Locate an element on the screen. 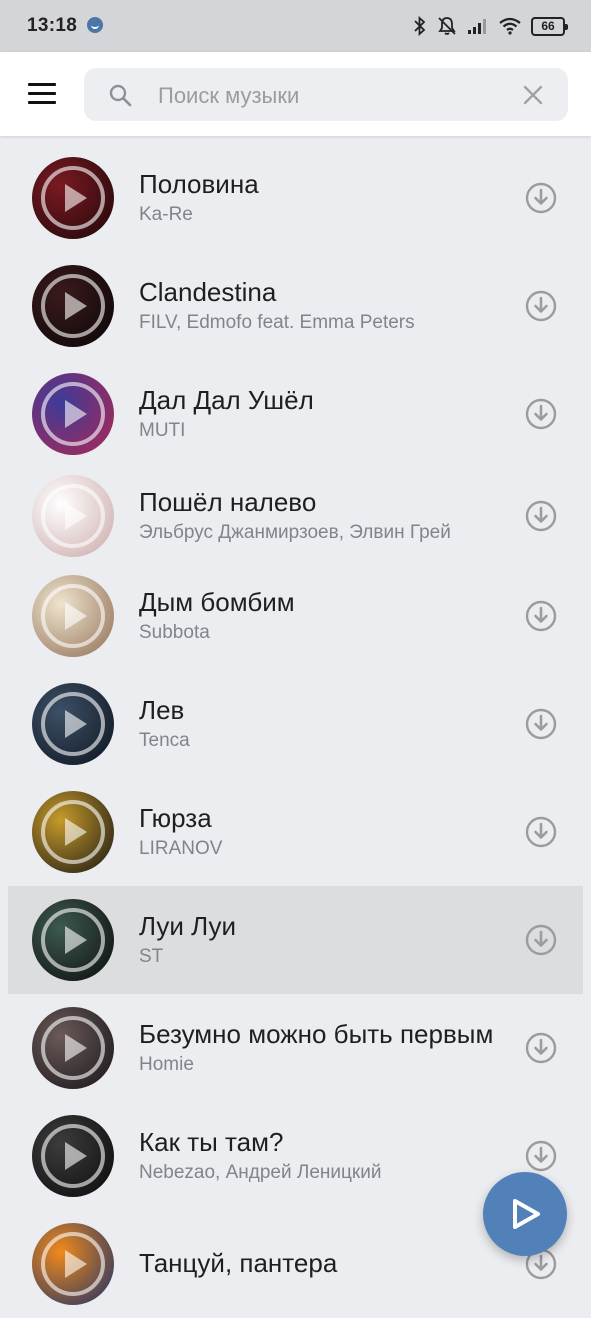  track-texts: Половина Ka-Re is located at coordinates (324, 198).